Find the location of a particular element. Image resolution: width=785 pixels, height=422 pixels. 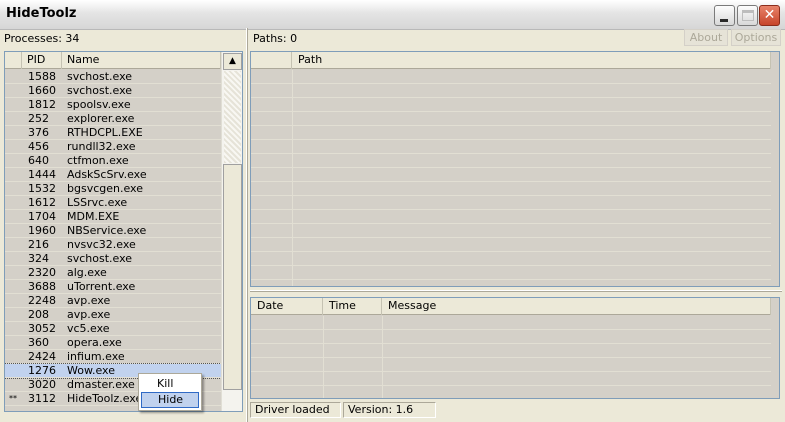

scroll-up-button: ▲ is located at coordinates (232, 61).